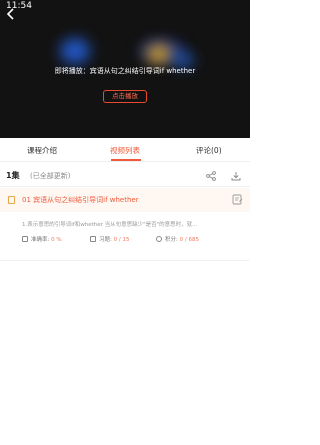 This screenshot has height=445, width=320. Describe the element at coordinates (13, 175) in the screenshot. I see `episode-count: 1集` at that location.